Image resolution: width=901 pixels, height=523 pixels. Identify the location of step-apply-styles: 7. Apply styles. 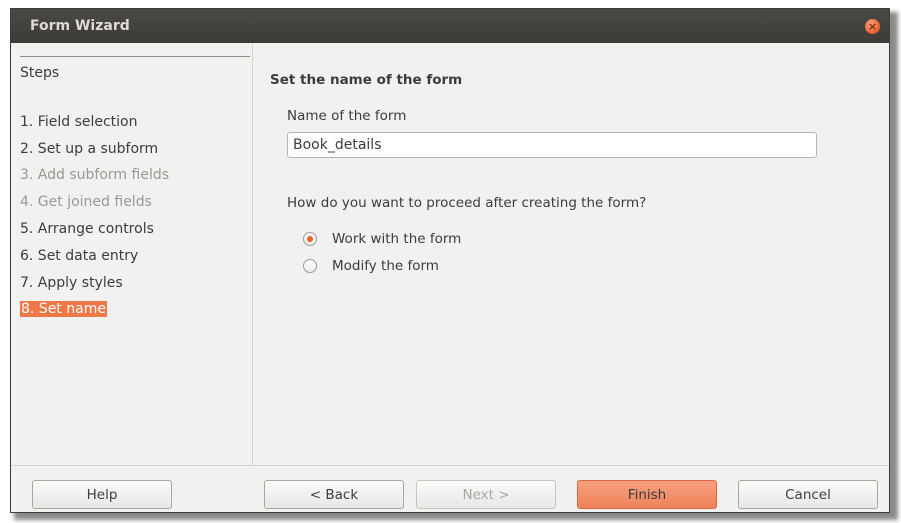
(71, 283).